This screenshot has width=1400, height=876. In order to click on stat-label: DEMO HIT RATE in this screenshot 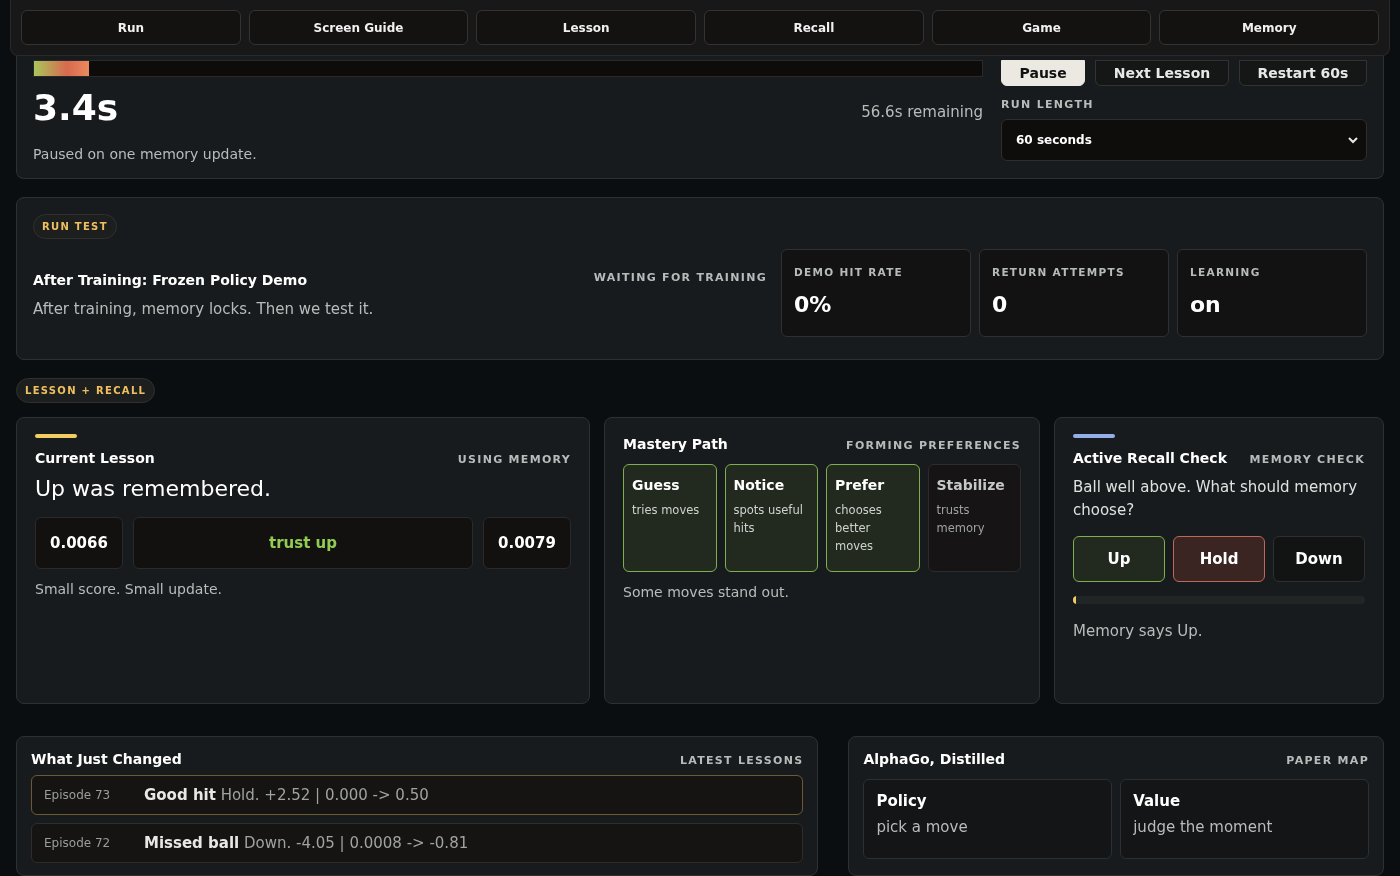, I will do `click(849, 272)`.